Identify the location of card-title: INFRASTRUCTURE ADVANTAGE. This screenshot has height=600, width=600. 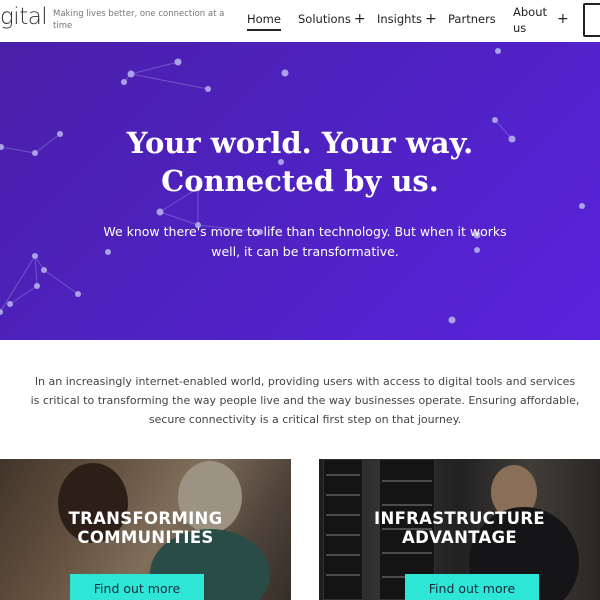
(459, 528).